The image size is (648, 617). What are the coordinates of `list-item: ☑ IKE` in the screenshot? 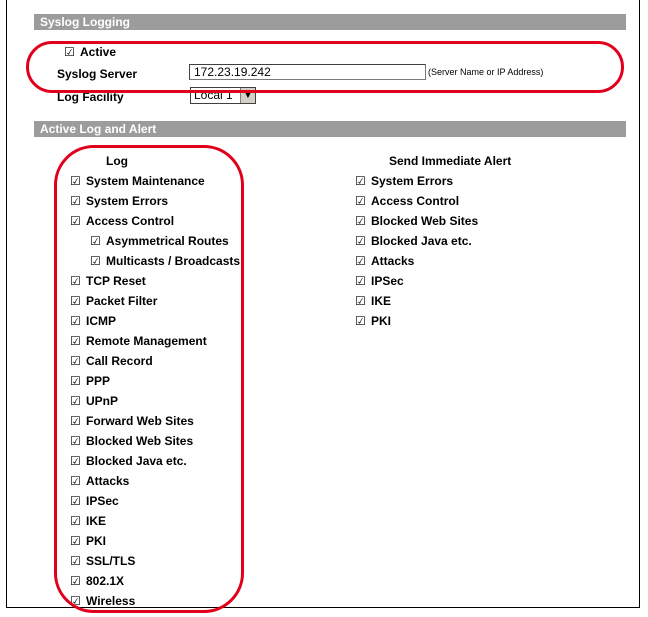 It's located at (373, 301).